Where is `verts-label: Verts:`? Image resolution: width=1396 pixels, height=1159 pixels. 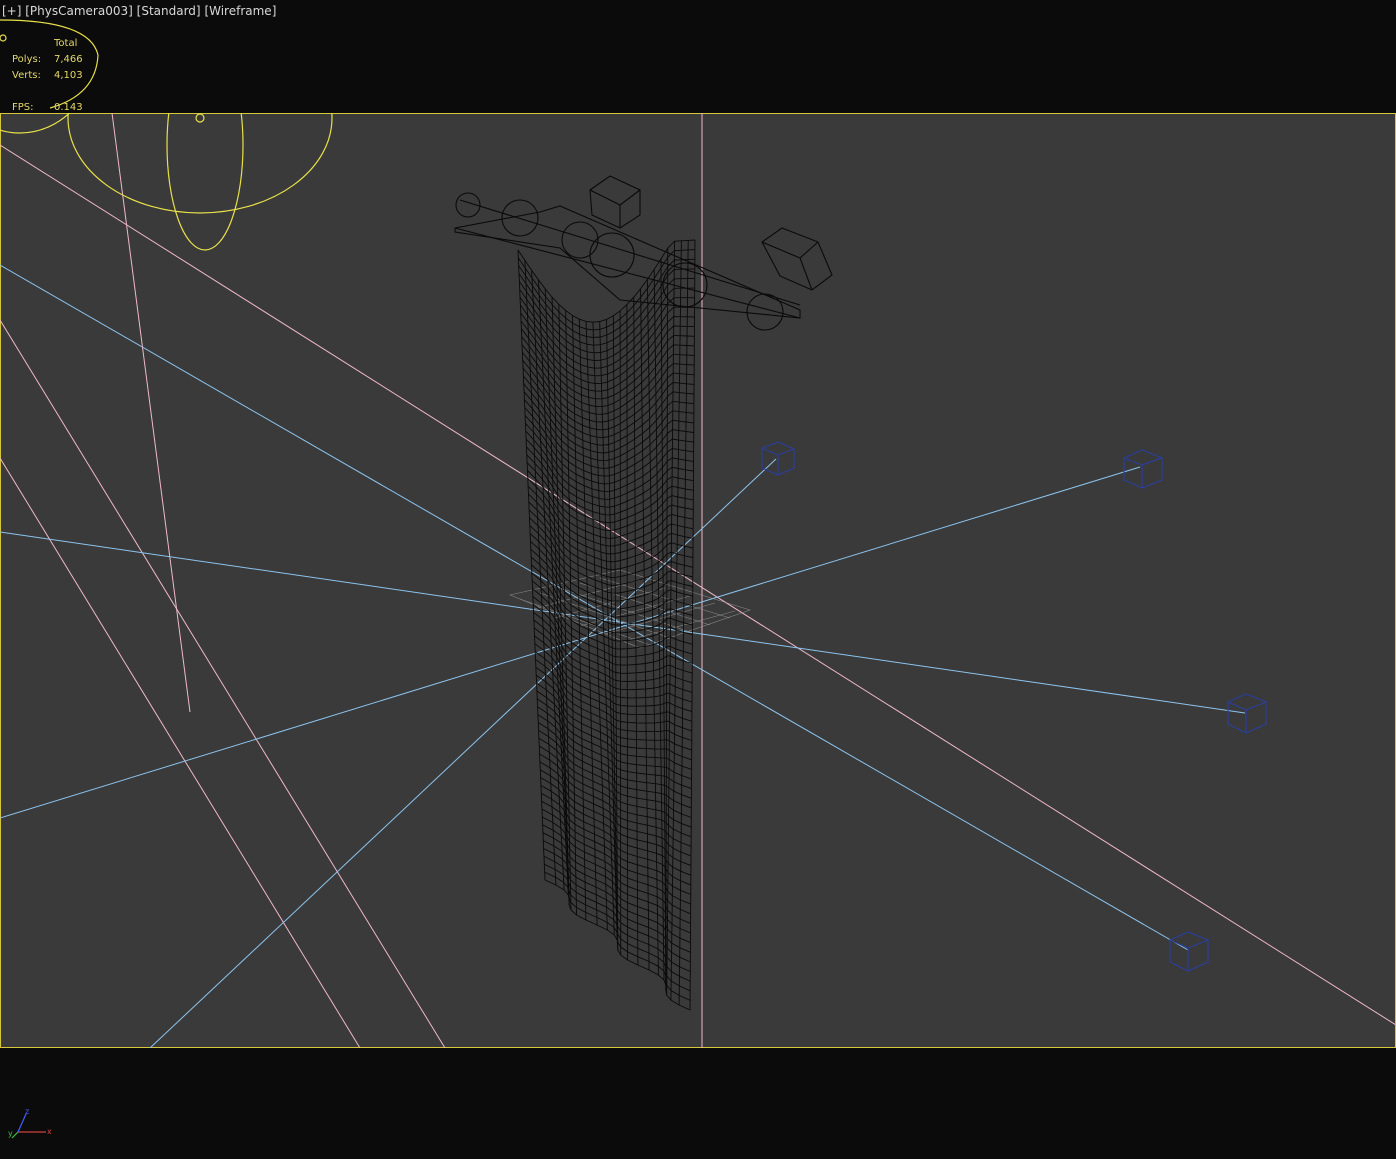
verts-label: Verts: is located at coordinates (26, 75).